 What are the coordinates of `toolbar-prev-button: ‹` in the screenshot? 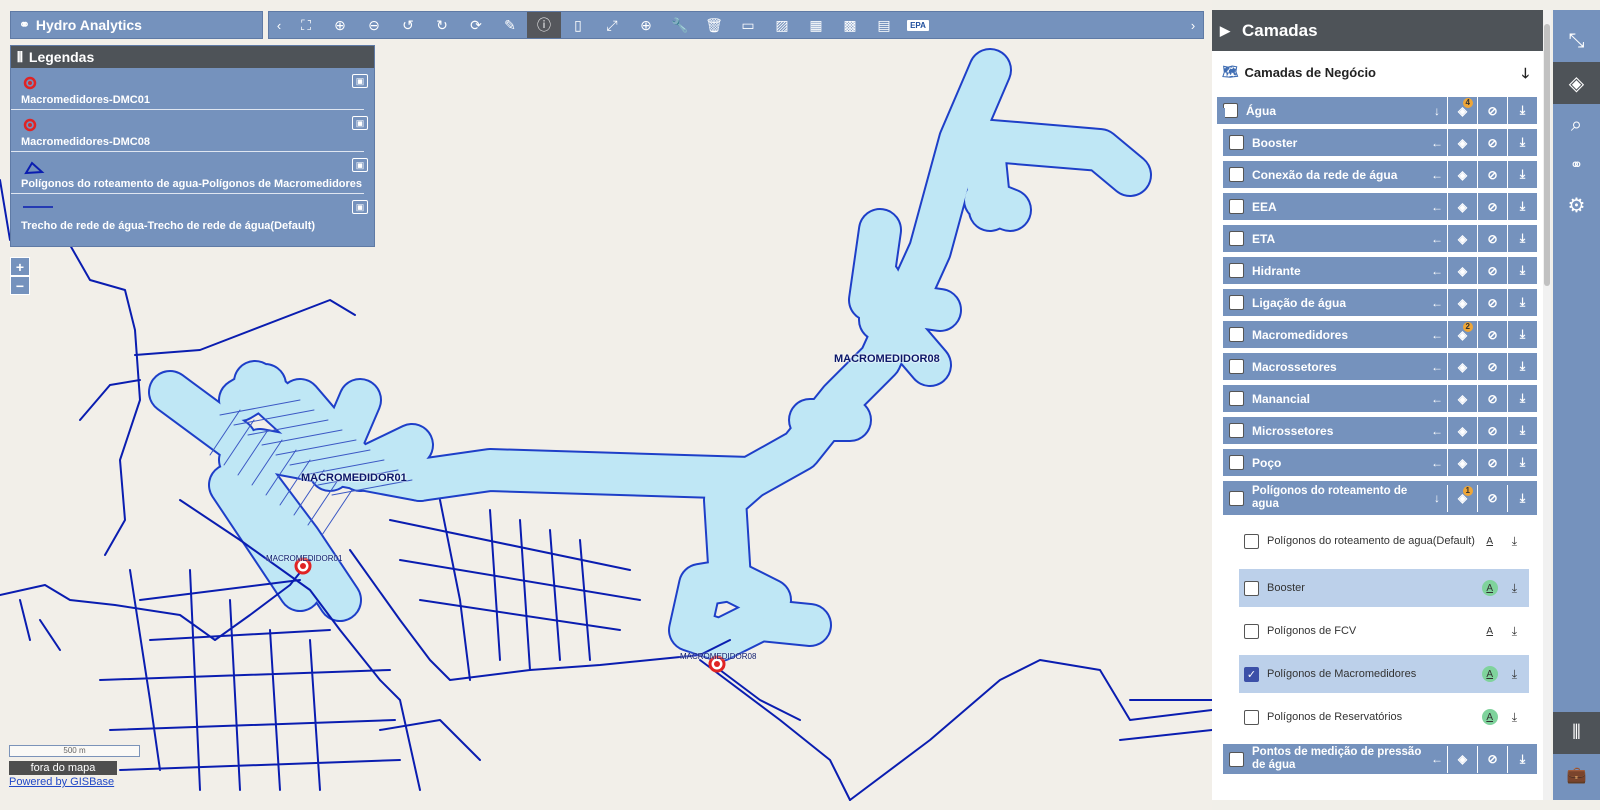 It's located at (279, 25).